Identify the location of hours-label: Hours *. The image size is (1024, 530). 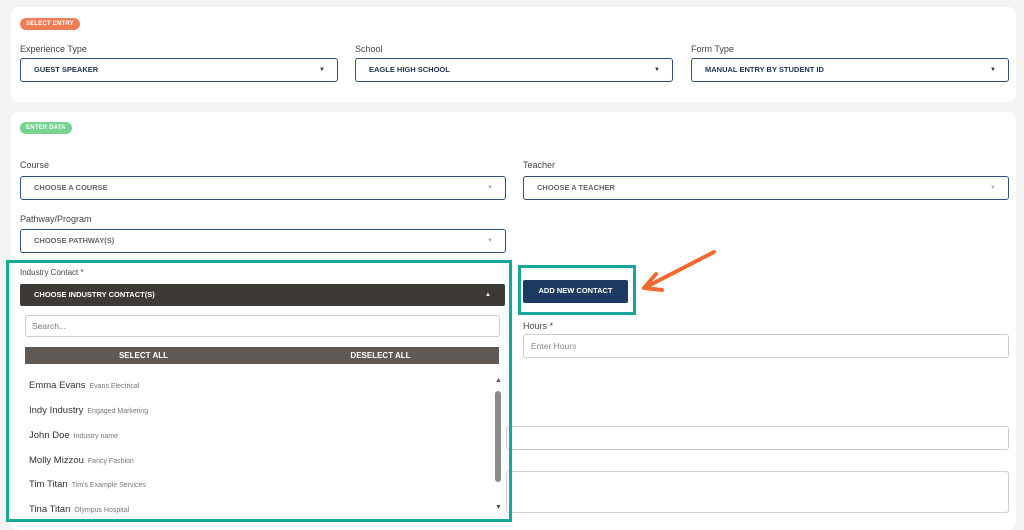
(538, 326).